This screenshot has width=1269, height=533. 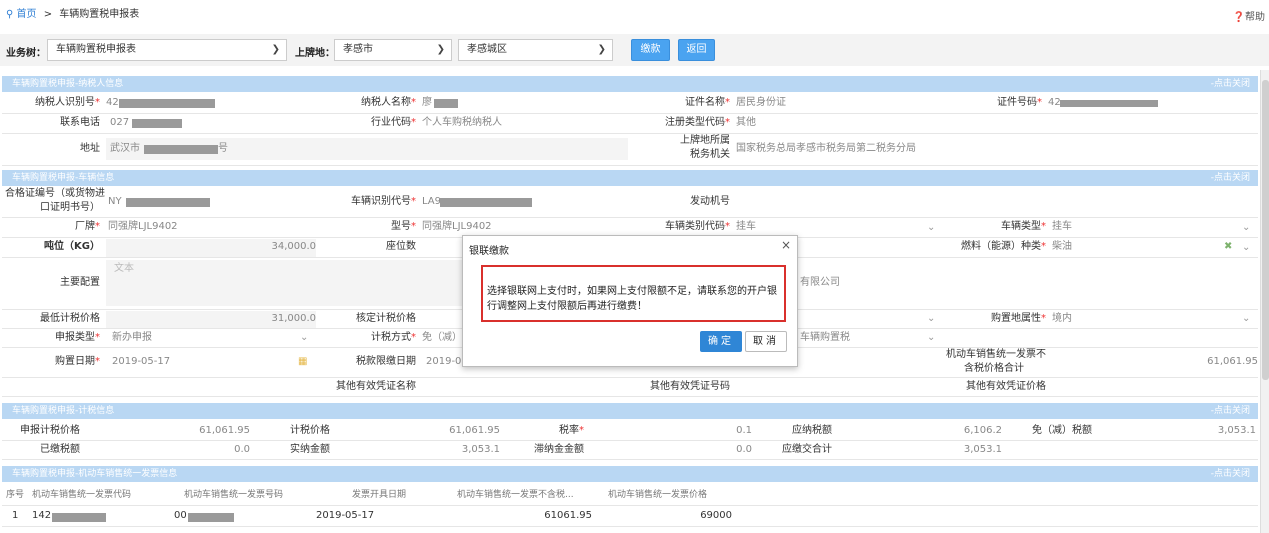 What do you see at coordinates (427, 103) in the screenshot?
I see `taxpayer-name-value: 廖` at bounding box center [427, 103].